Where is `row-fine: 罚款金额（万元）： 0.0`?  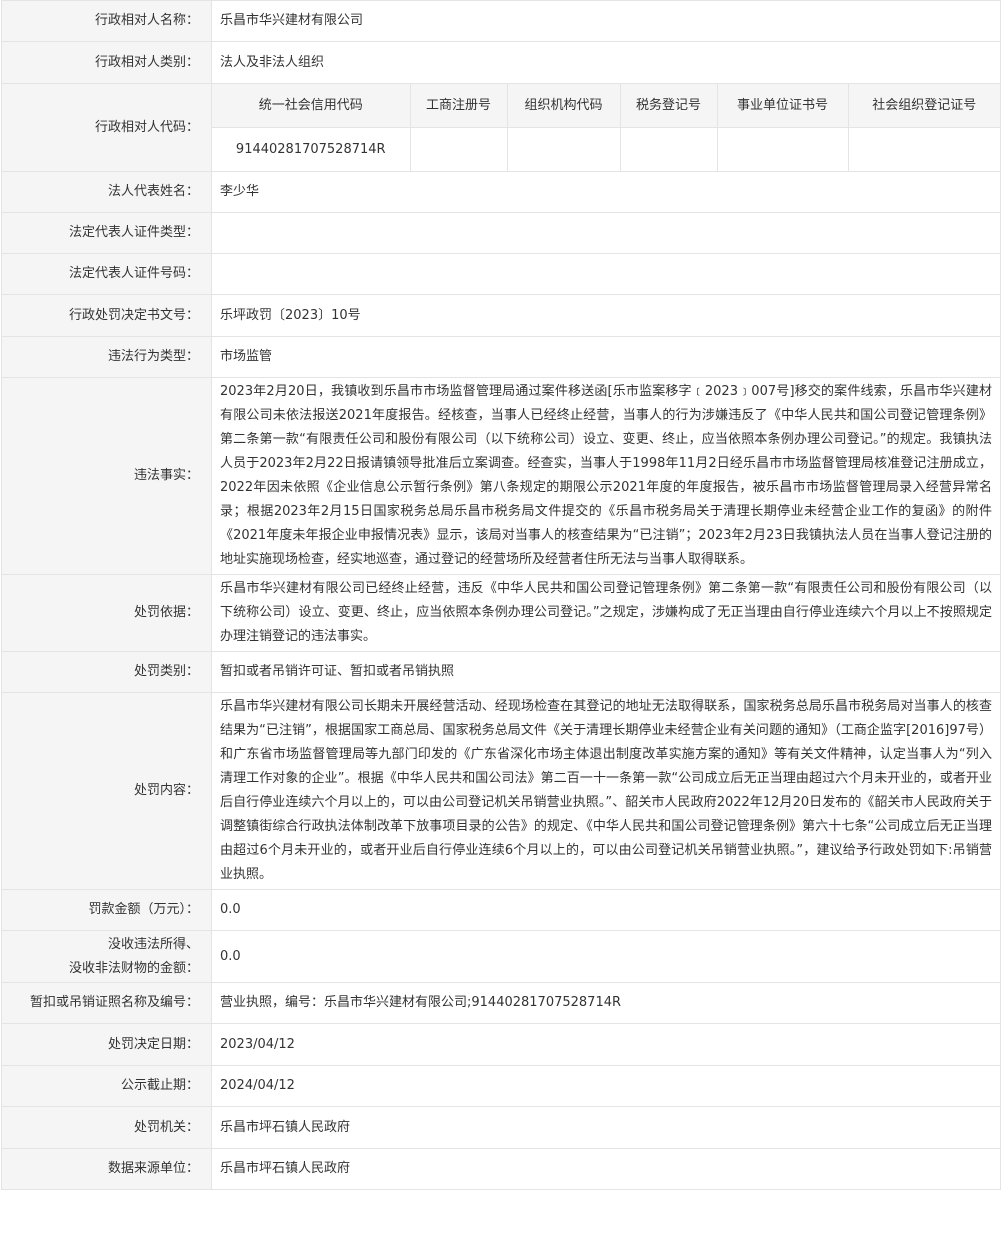
row-fine: 罚款金额（万元）： 0.0 is located at coordinates (501, 910).